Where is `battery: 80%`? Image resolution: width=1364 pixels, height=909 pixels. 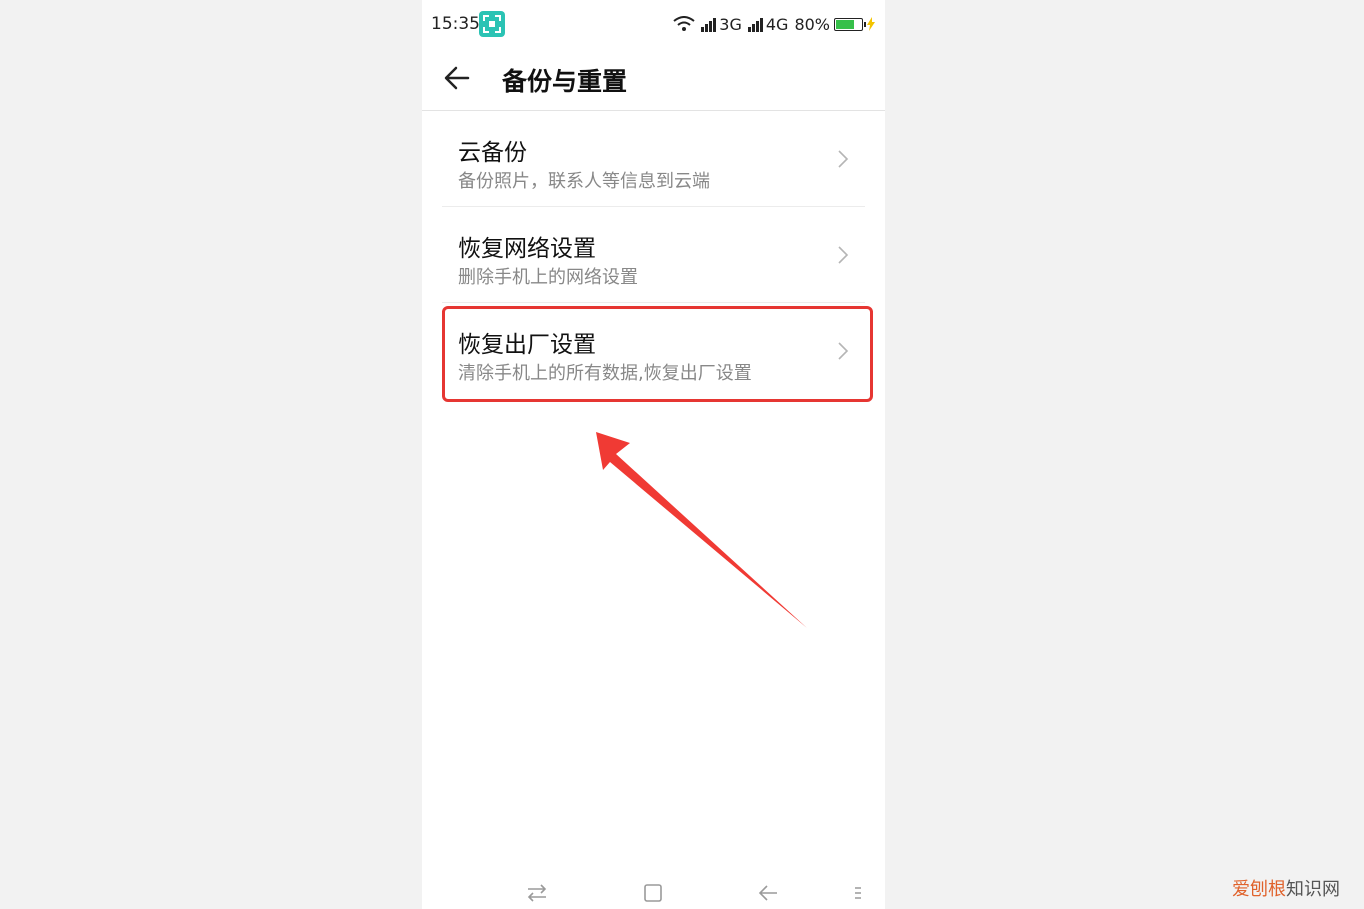 battery: 80% is located at coordinates (834, 24).